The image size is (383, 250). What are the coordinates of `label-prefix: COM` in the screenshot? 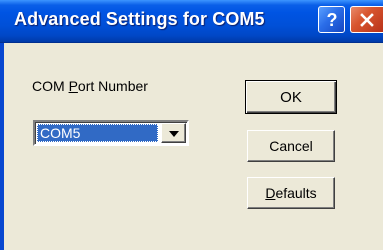 It's located at (50, 86).